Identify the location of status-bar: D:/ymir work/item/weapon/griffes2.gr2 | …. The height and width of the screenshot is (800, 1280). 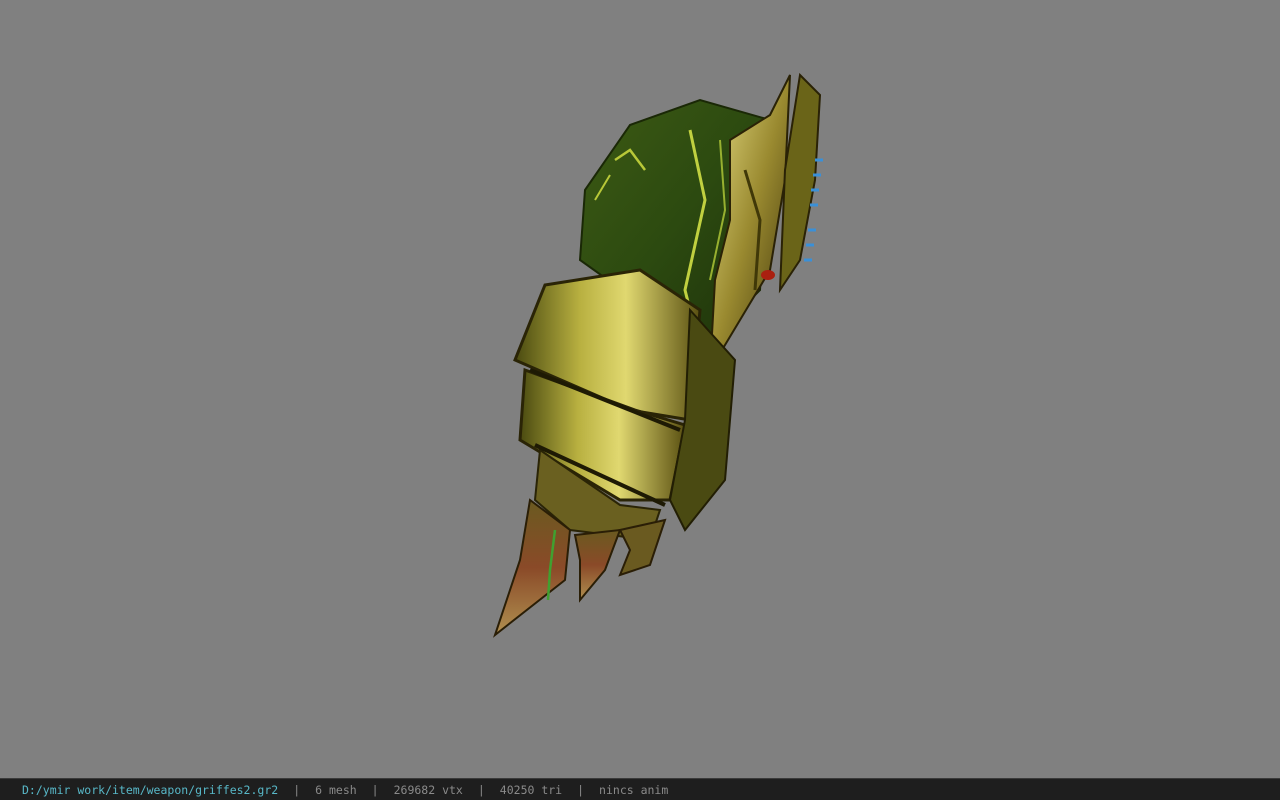
(640, 789).